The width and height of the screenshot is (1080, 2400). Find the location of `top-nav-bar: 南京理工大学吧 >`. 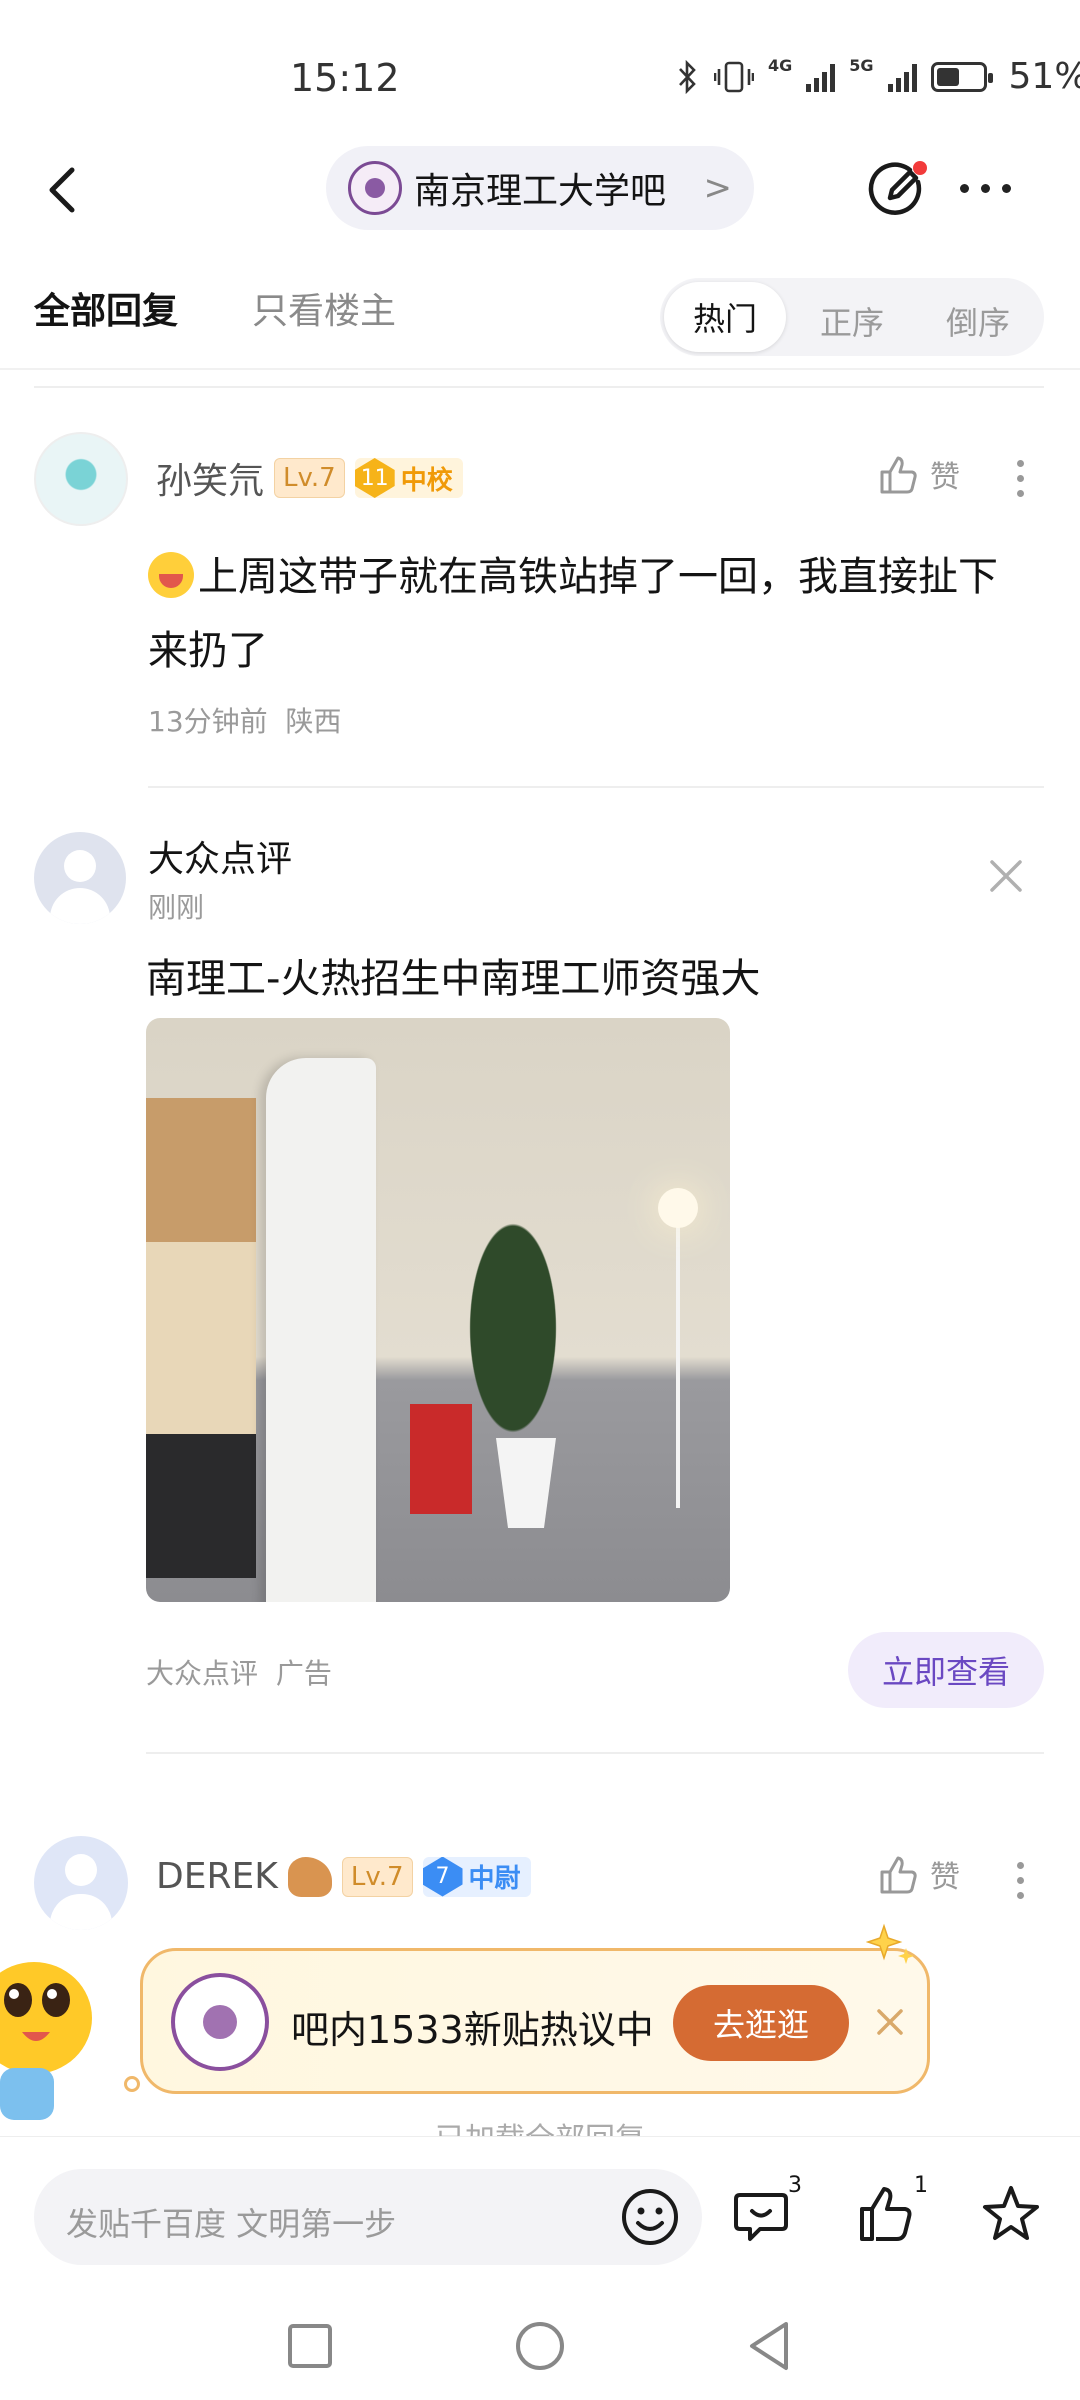

top-nav-bar: 南京理工大学吧 > is located at coordinates (540, 190).